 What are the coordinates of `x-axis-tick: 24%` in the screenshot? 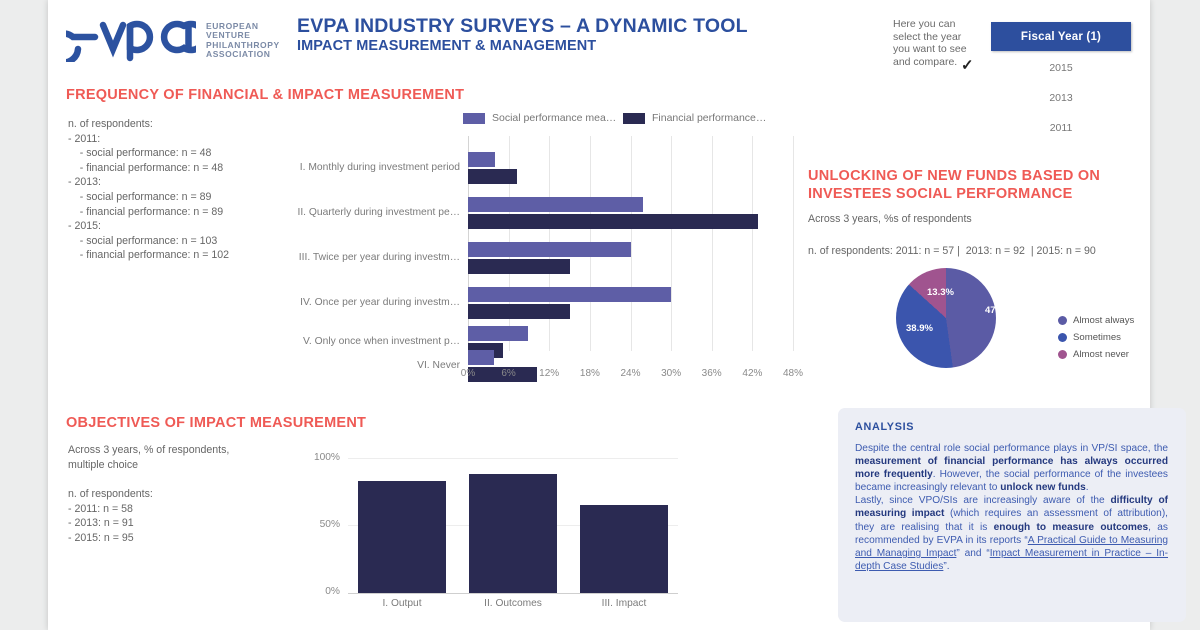 It's located at (630, 373).